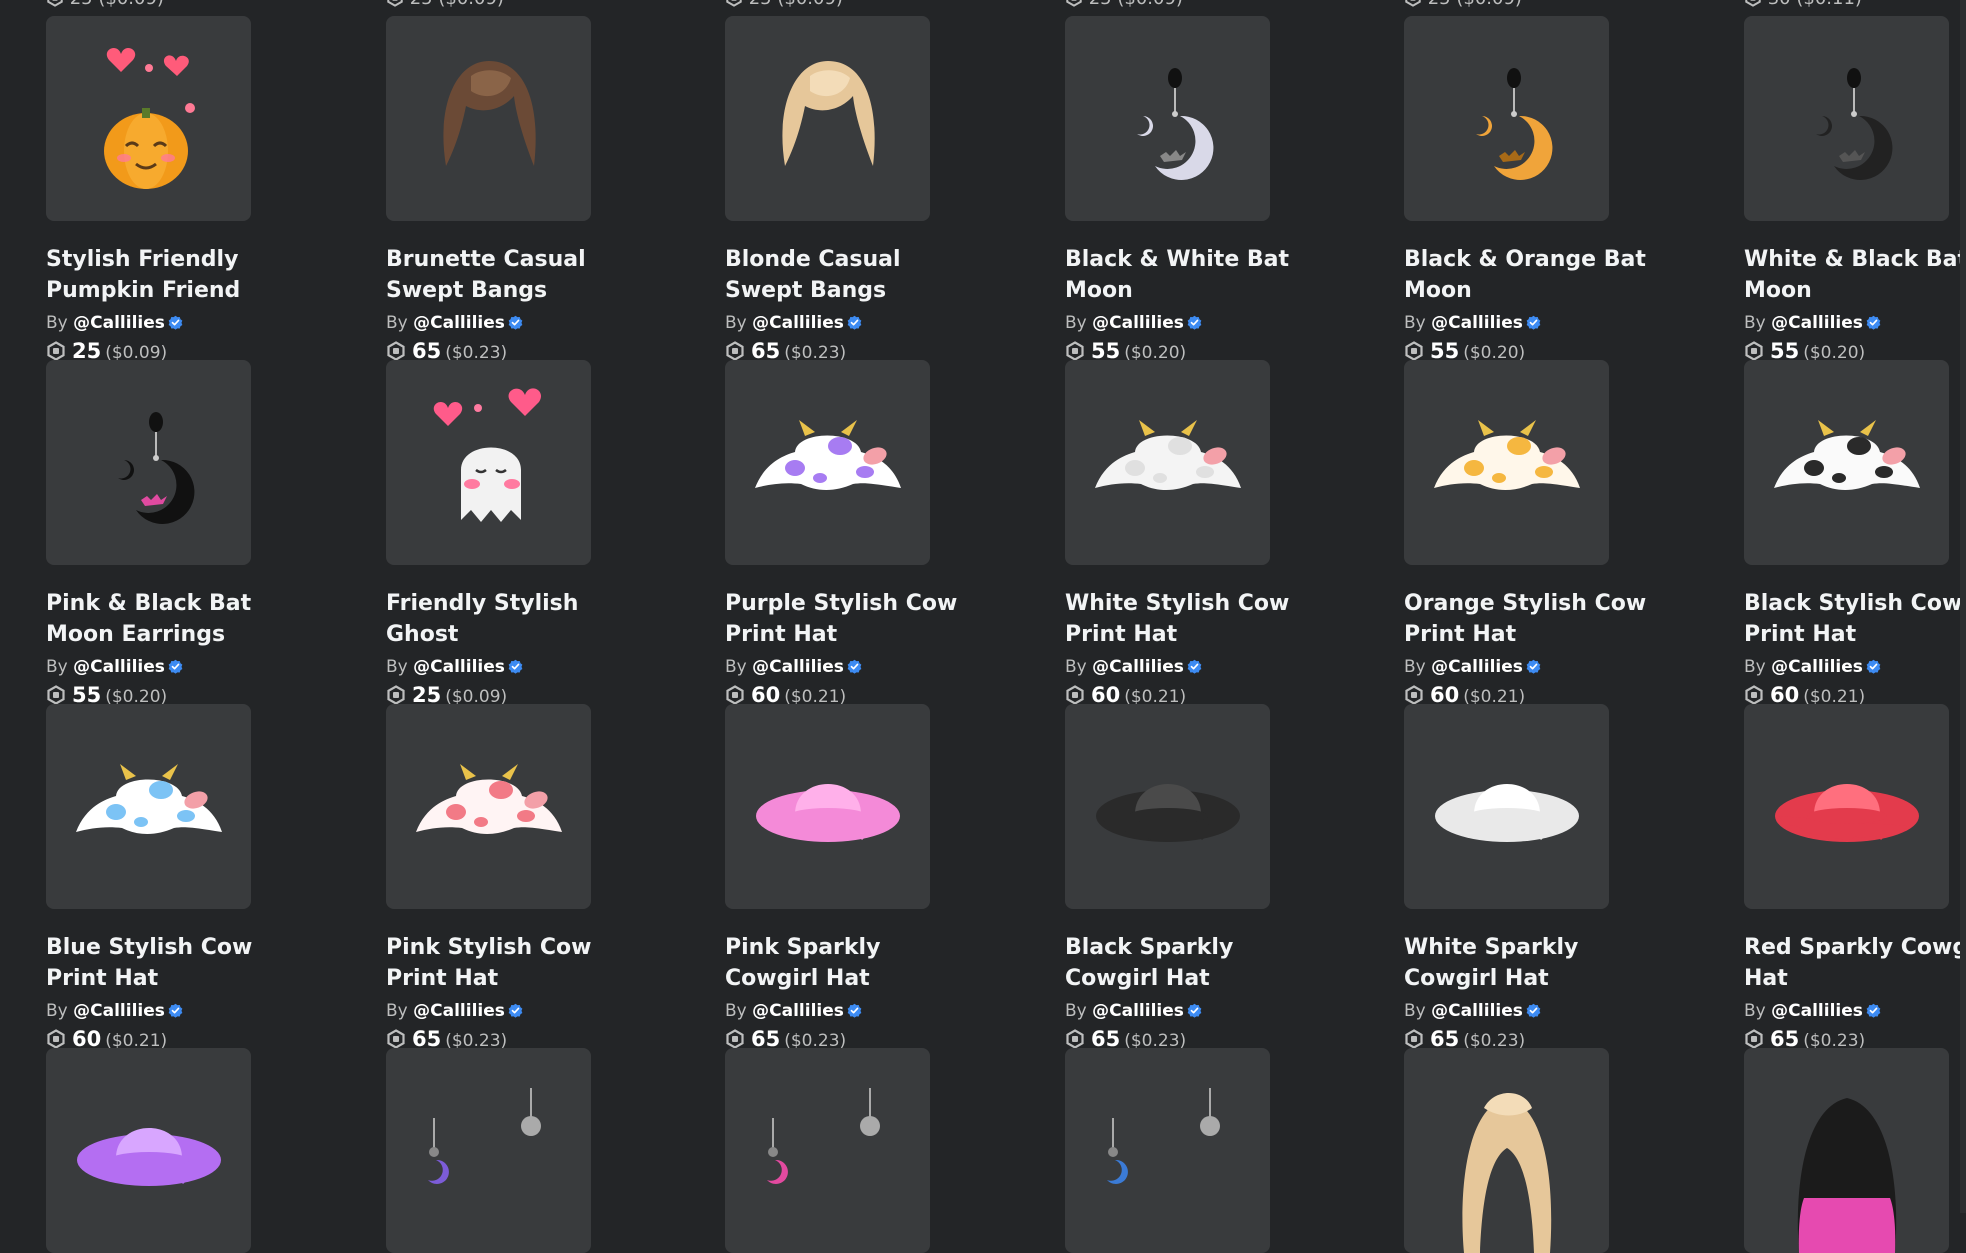 Image resolution: width=1966 pixels, height=1253 pixels. I want to click on item-name: Black Sparkly Cowgirl Hat, so click(1190, 963).